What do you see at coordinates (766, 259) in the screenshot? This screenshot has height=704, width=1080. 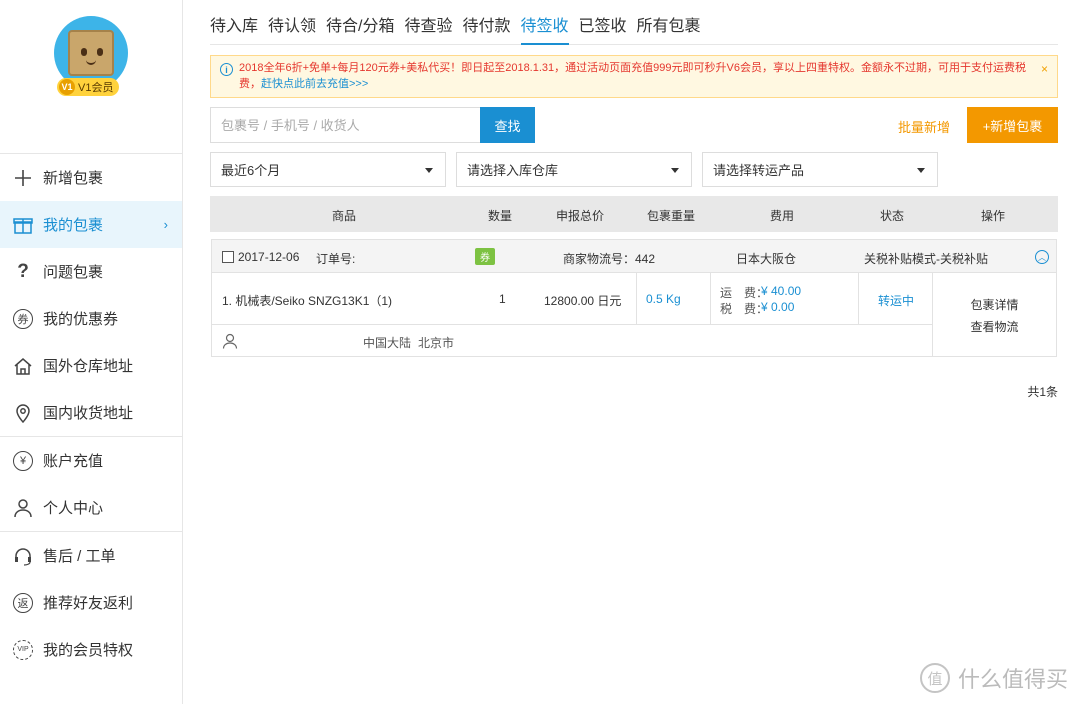 I see `warehouse-name: 日本大阪仓` at bounding box center [766, 259].